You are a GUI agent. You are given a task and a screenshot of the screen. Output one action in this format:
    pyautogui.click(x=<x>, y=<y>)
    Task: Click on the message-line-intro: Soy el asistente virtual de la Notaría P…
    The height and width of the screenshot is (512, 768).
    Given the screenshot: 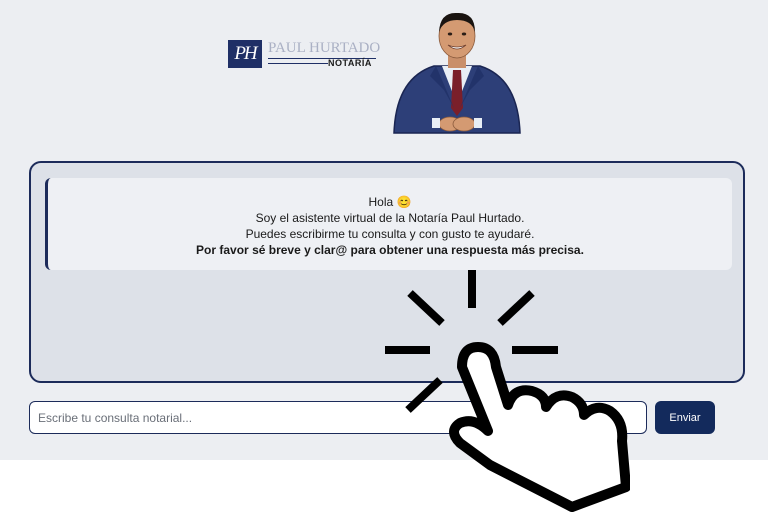 What is the action you would take?
    pyautogui.click(x=390, y=218)
    